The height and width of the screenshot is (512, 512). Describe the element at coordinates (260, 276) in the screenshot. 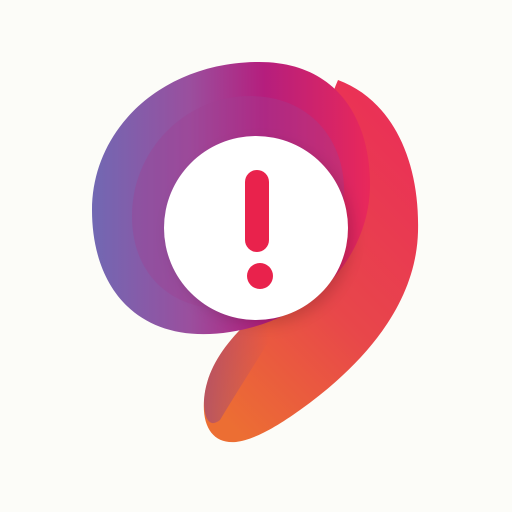

I see `exclamation-dot` at that location.